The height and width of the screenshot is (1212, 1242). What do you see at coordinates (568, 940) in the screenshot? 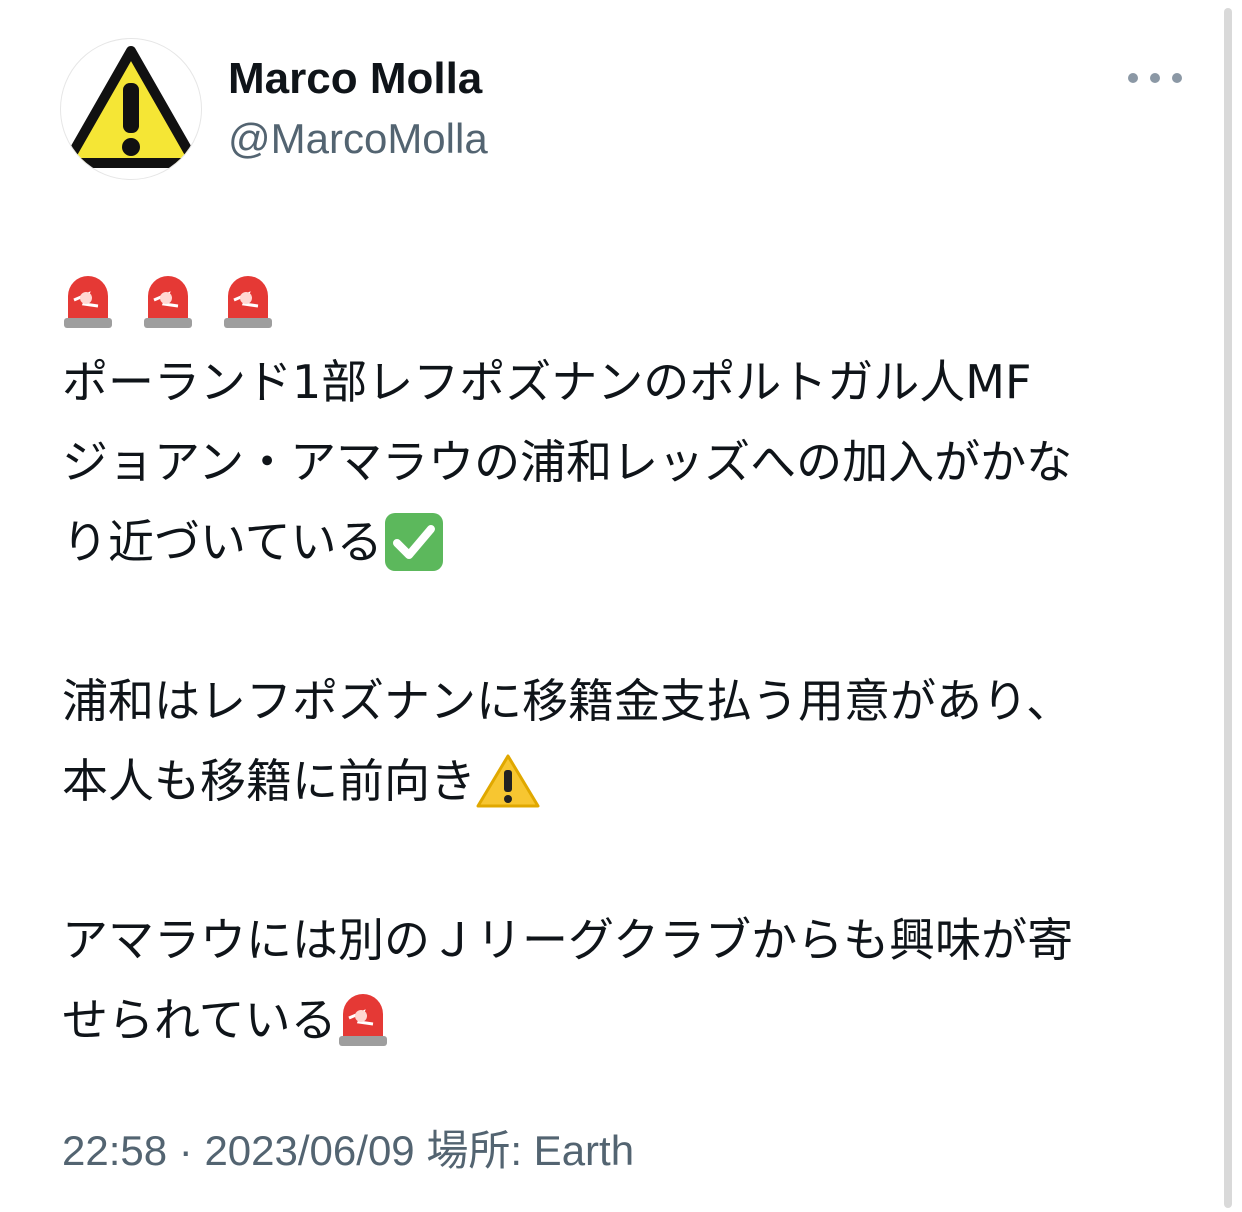
I see `tweet-line: アマラウには別のＪリーグクラブからも興味が寄` at bounding box center [568, 940].